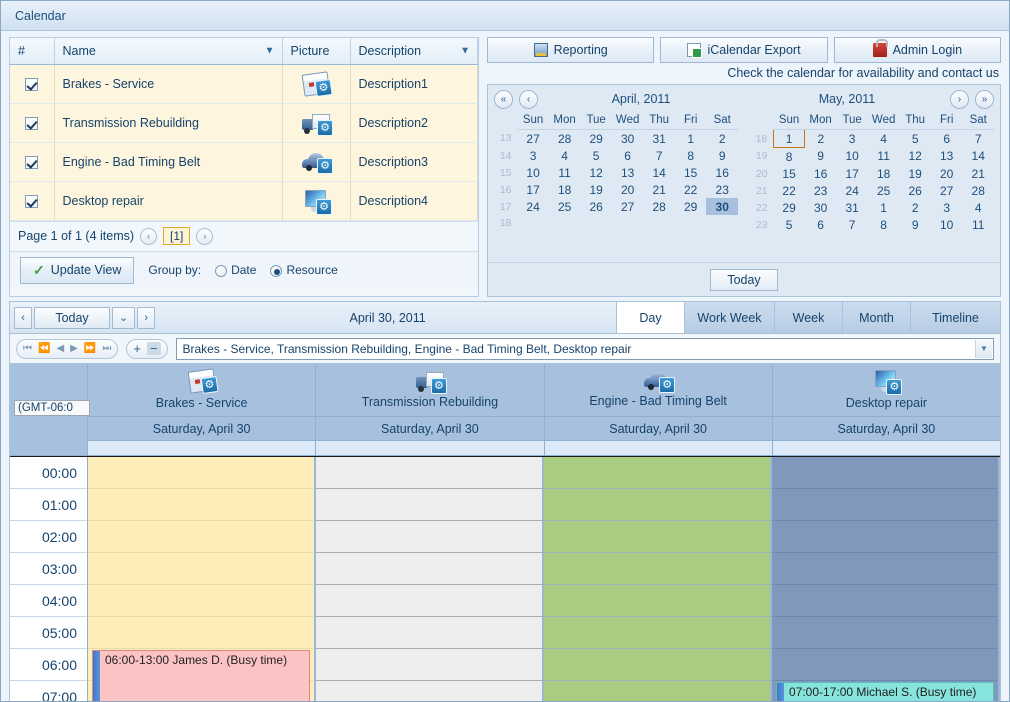  Describe the element at coordinates (316, 51) in the screenshot. I see `grid-header-picture: Picture` at that location.